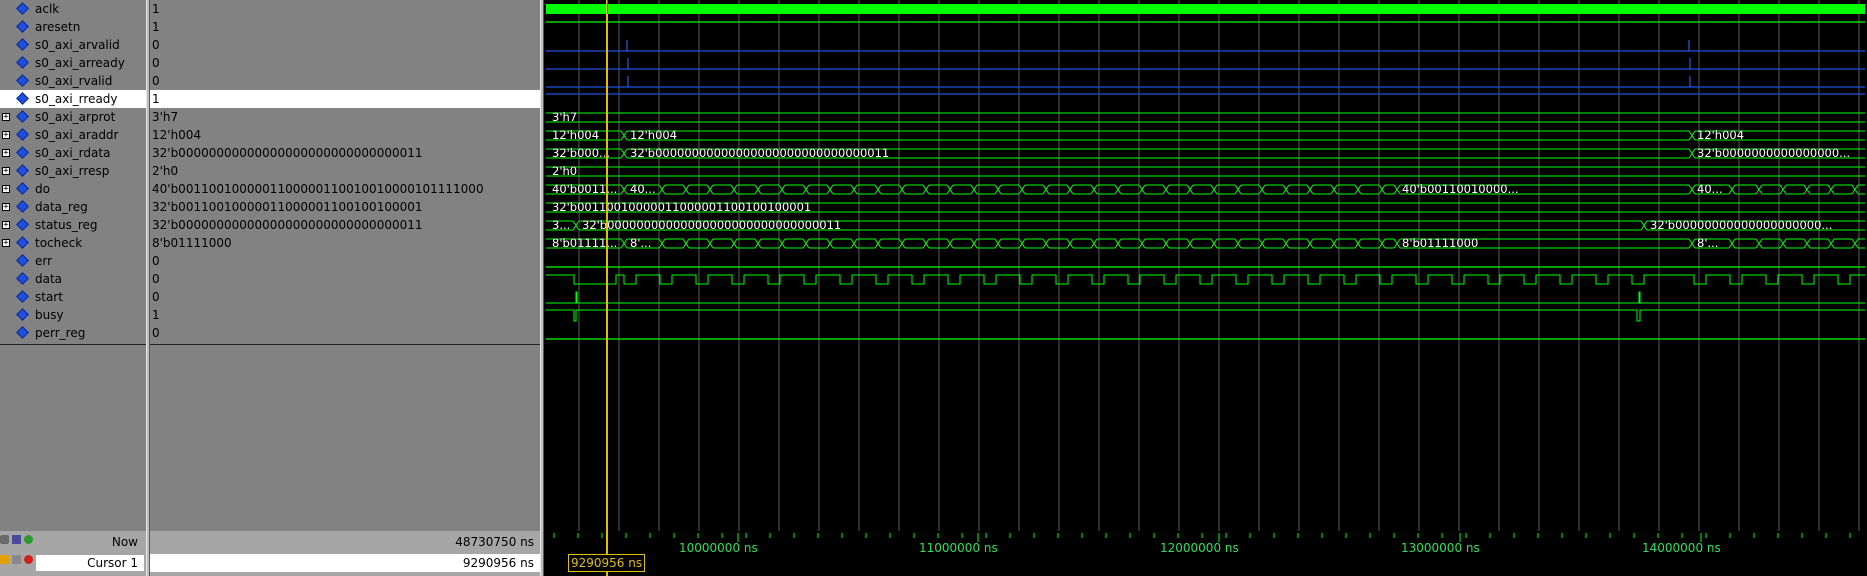 The height and width of the screenshot is (576, 1867). Describe the element at coordinates (1205, 9) in the screenshot. I see `aclk-wave` at that location.